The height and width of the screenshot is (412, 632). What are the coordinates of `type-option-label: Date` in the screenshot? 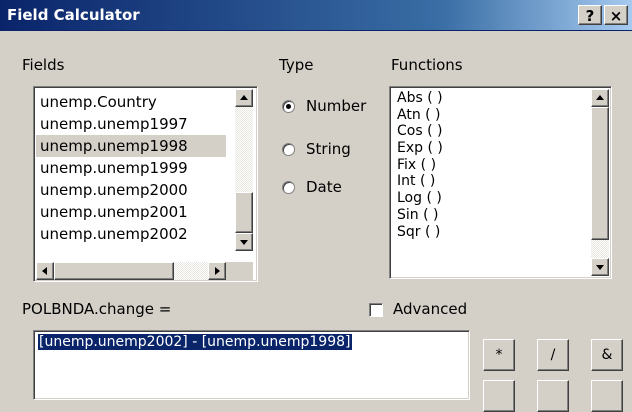 It's located at (324, 187).